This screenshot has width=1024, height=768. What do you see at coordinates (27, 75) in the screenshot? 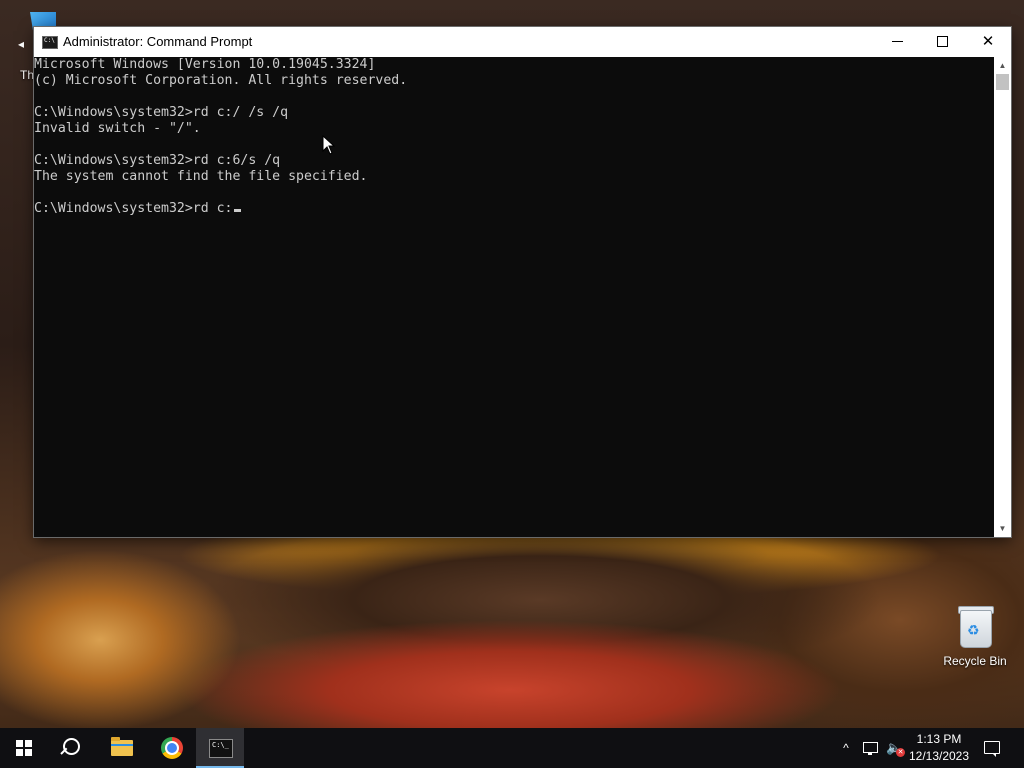
I see `desktop-shortcut-label: Th` at bounding box center [27, 75].